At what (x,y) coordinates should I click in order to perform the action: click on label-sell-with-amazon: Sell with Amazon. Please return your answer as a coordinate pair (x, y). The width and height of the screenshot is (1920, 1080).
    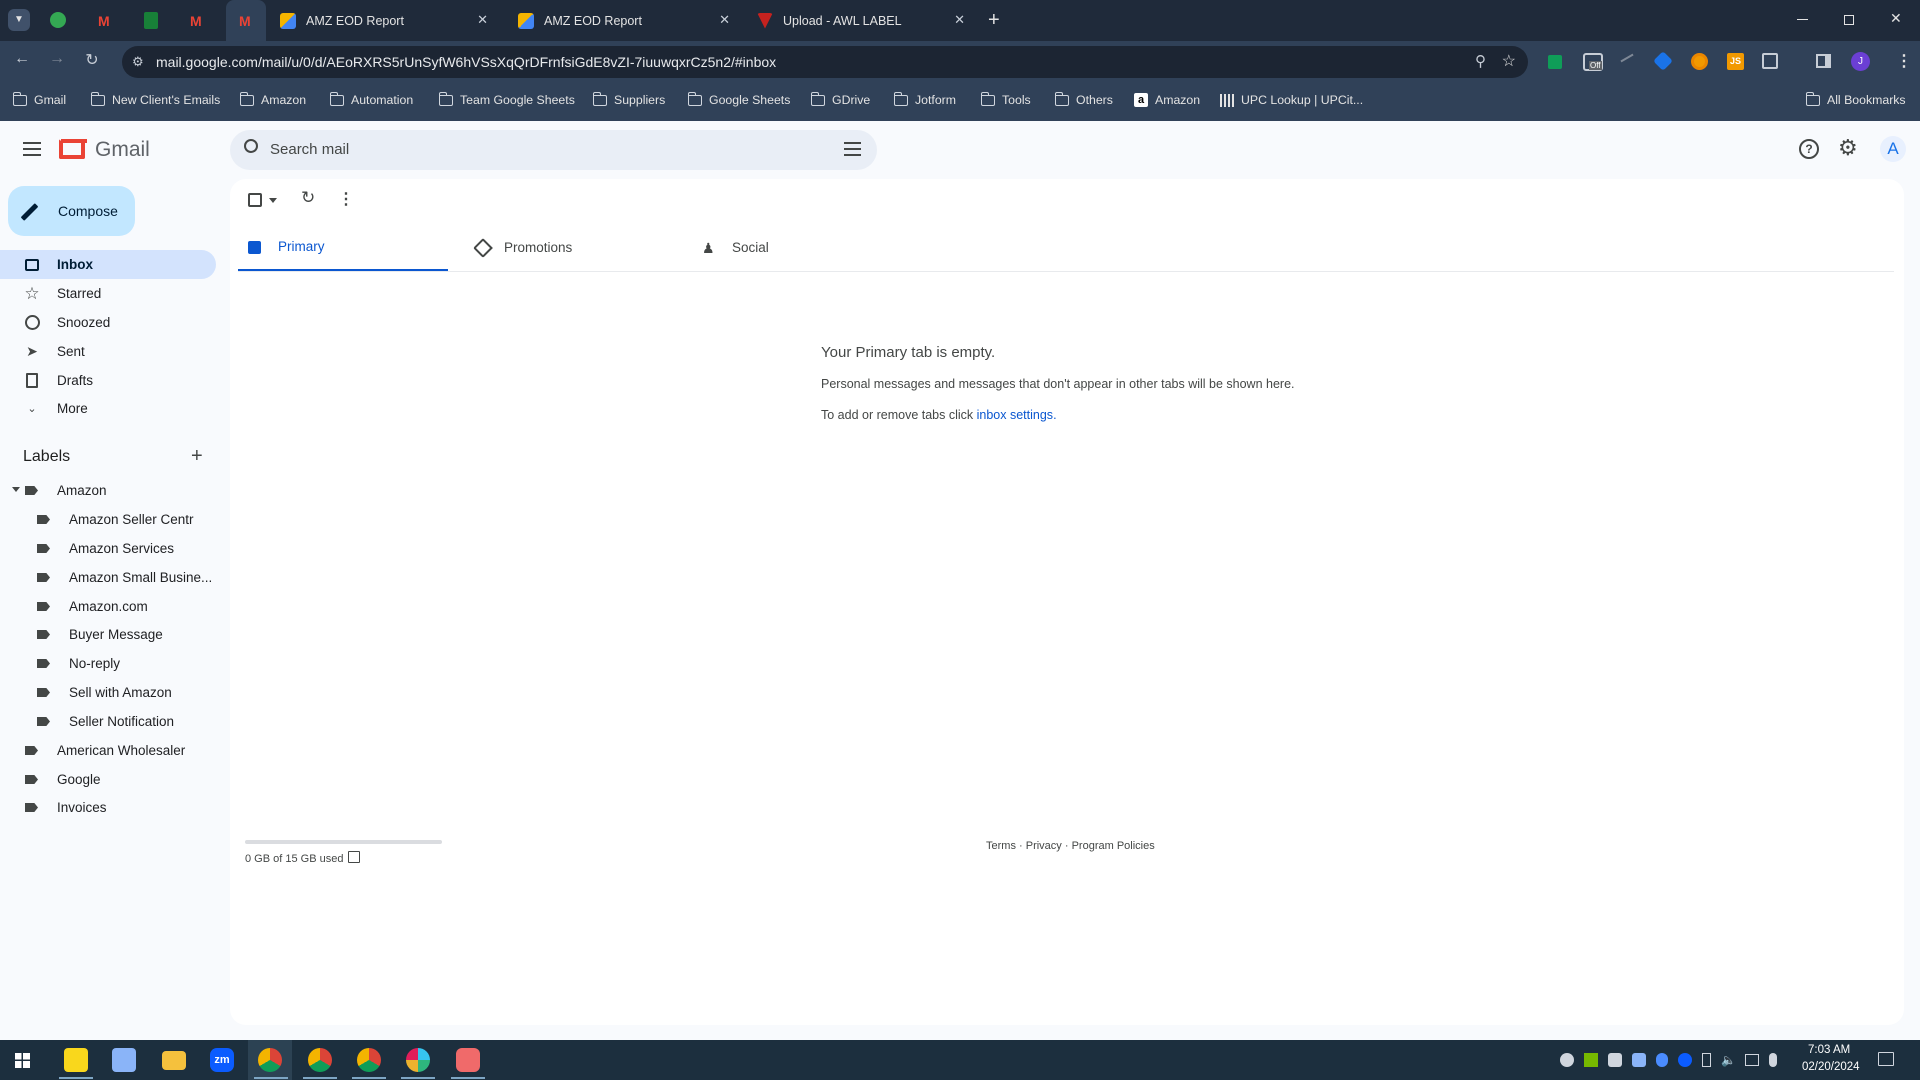
    Looking at the image, I should click on (108, 692).